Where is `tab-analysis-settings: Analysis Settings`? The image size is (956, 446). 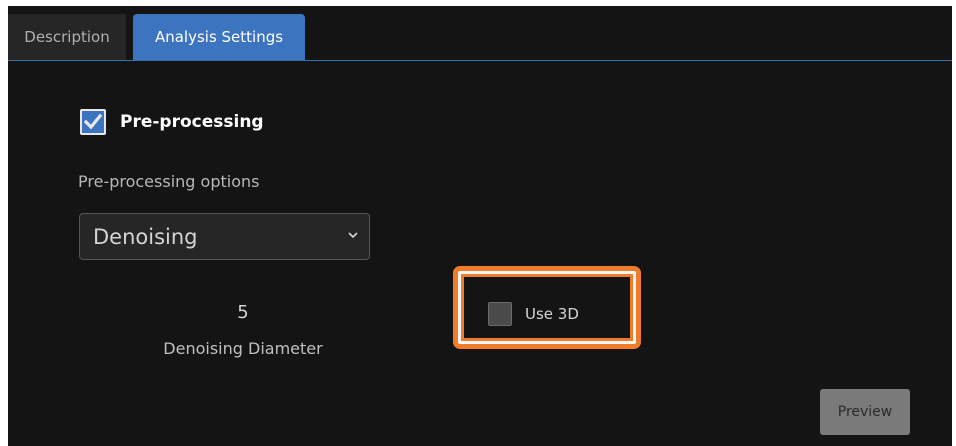 tab-analysis-settings: Analysis Settings is located at coordinates (219, 37).